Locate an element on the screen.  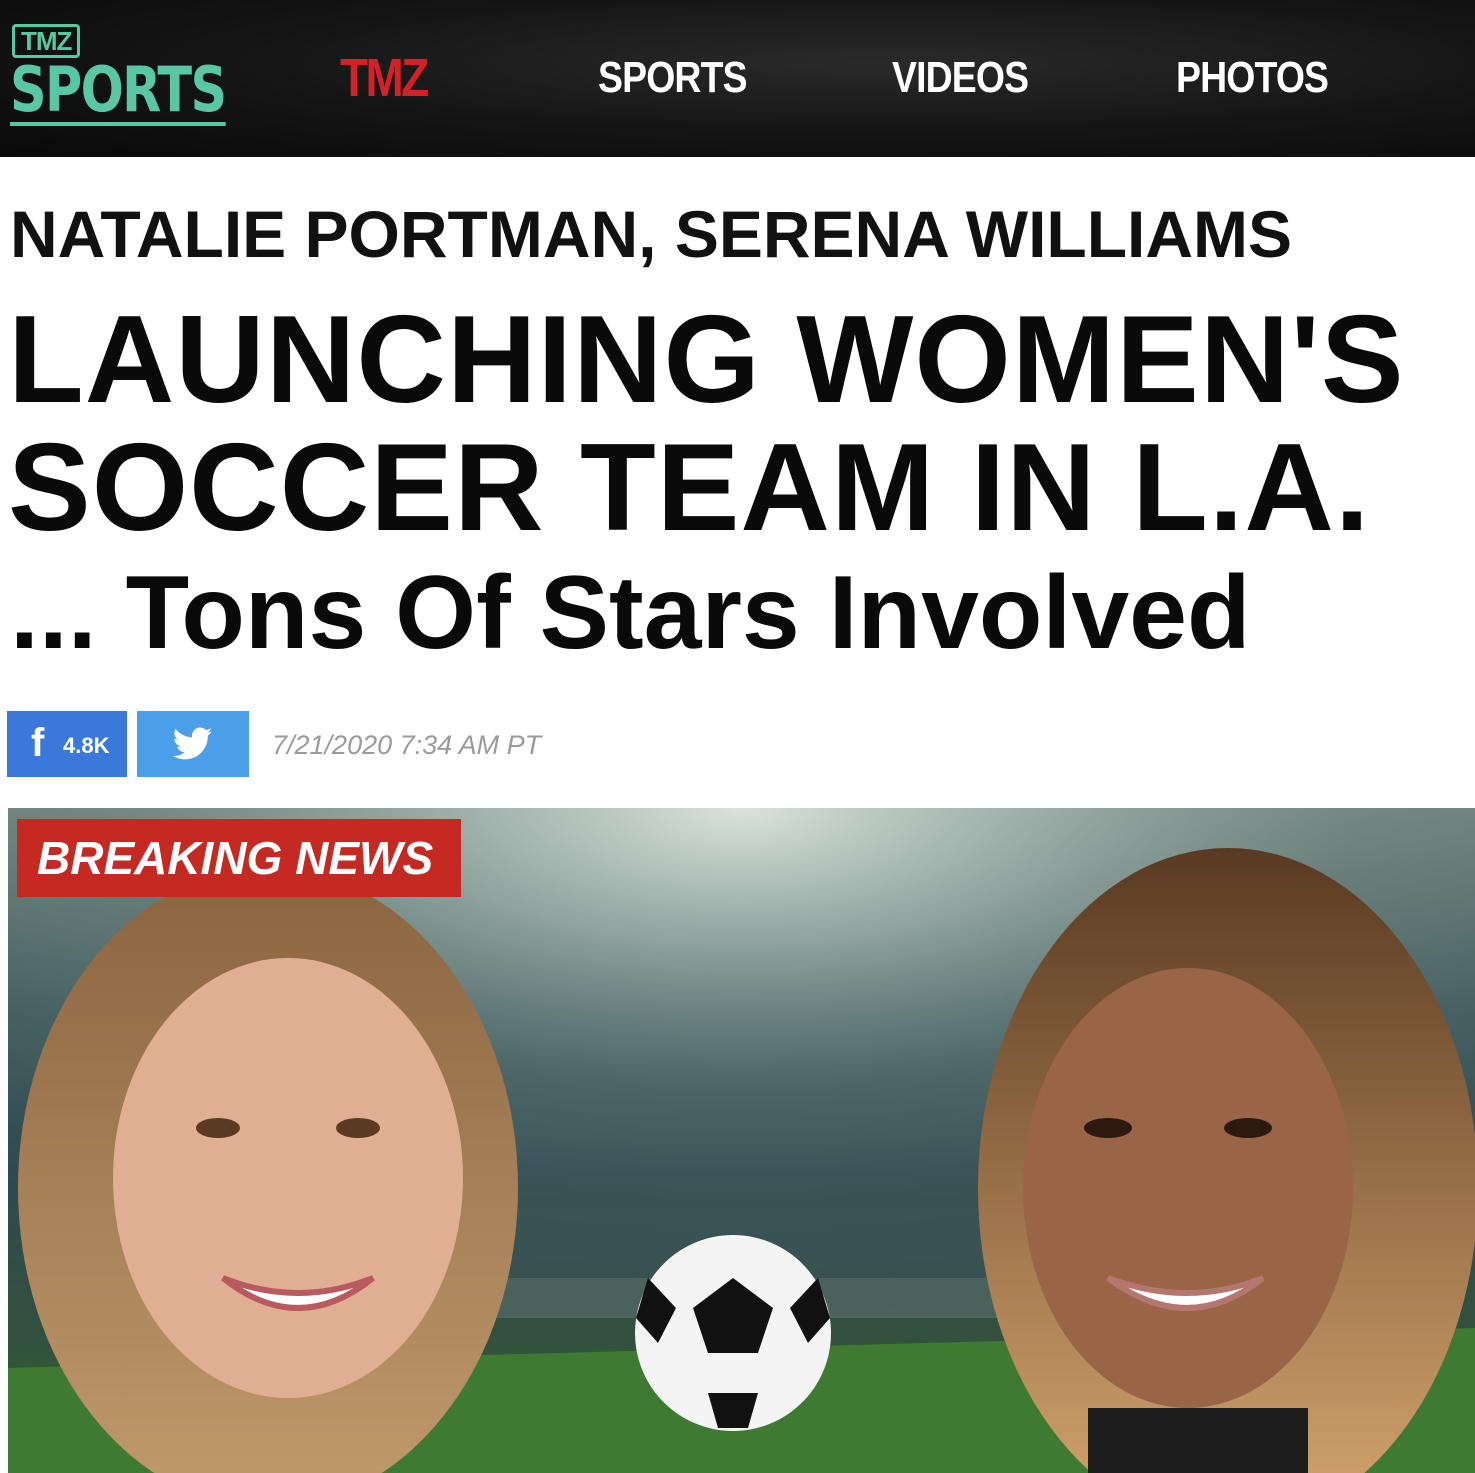
tmz-sports-logo: TMZ SPORTS is located at coordinates (131, 76).